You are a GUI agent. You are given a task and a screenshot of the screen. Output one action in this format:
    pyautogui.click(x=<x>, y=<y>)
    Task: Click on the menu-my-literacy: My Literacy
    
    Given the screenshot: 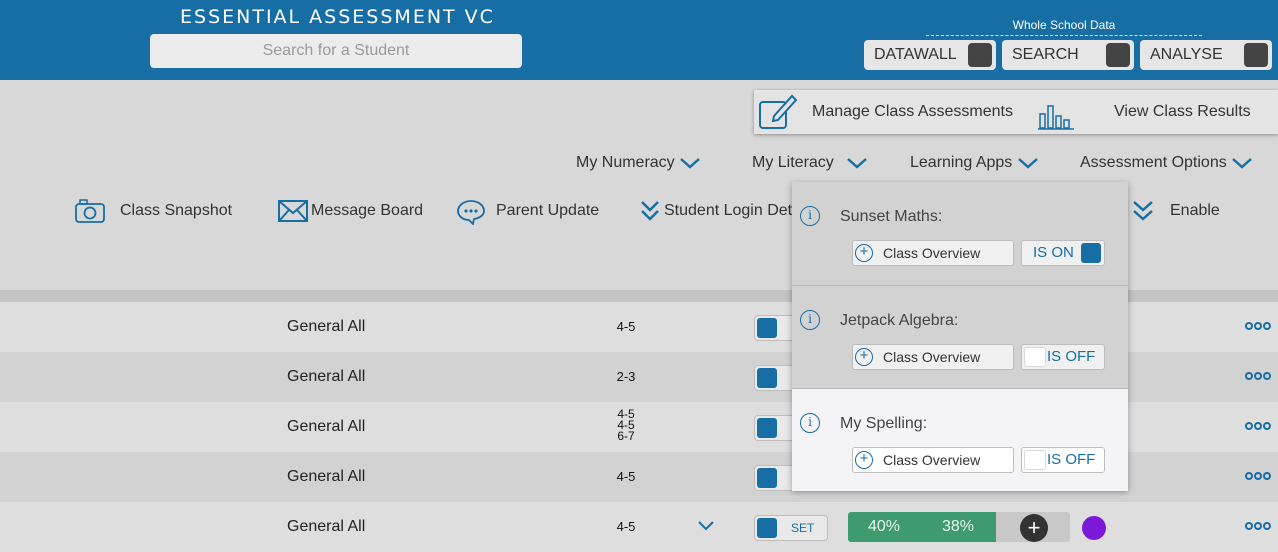 What is the action you would take?
    pyautogui.click(x=810, y=163)
    